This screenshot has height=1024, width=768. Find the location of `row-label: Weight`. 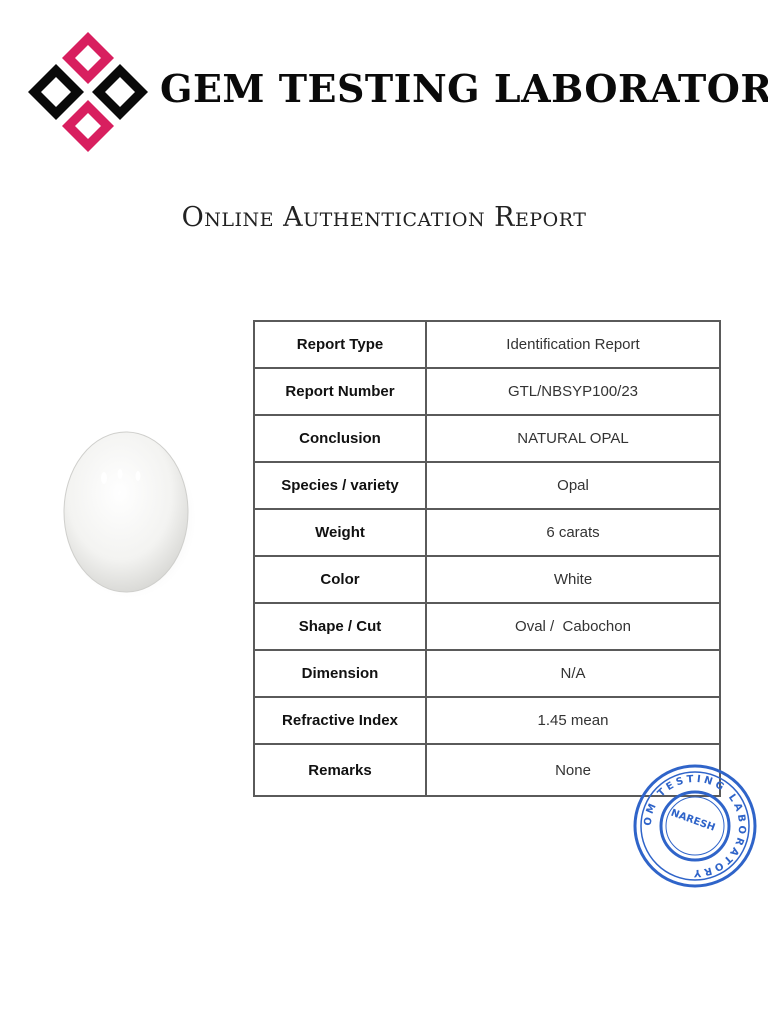

row-label: Weight is located at coordinates (340, 532).